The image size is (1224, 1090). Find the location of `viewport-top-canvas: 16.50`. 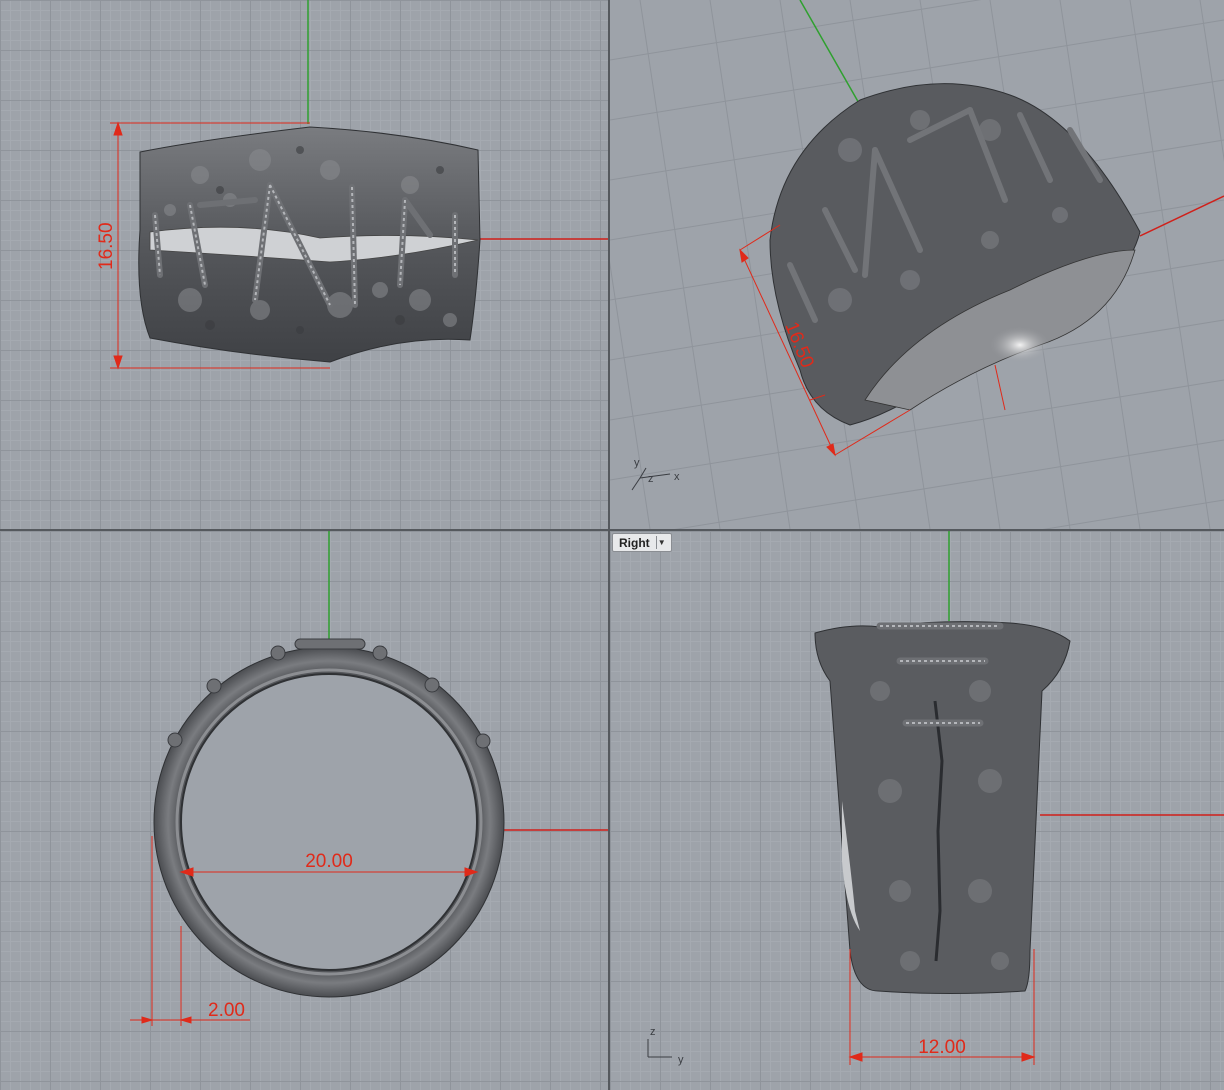

viewport-top-canvas: 16.50 is located at coordinates (352, 185).